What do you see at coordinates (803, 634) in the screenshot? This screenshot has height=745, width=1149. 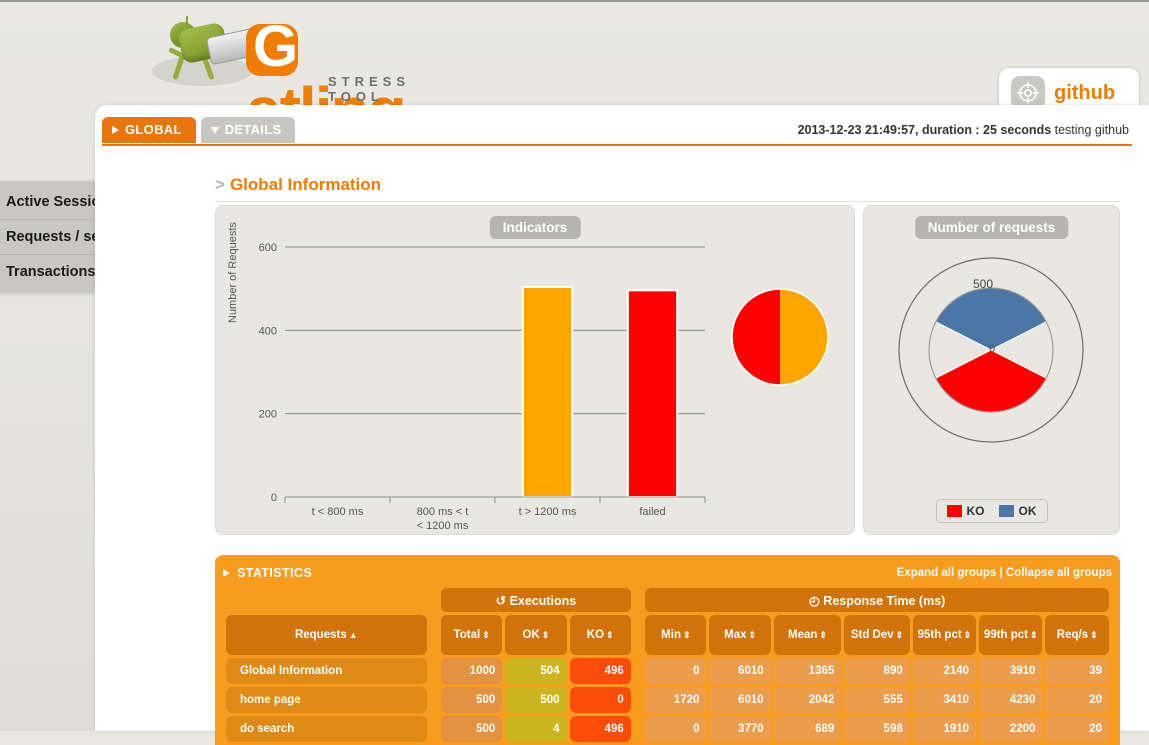 I see `column-header-mean-label: Mean` at bounding box center [803, 634].